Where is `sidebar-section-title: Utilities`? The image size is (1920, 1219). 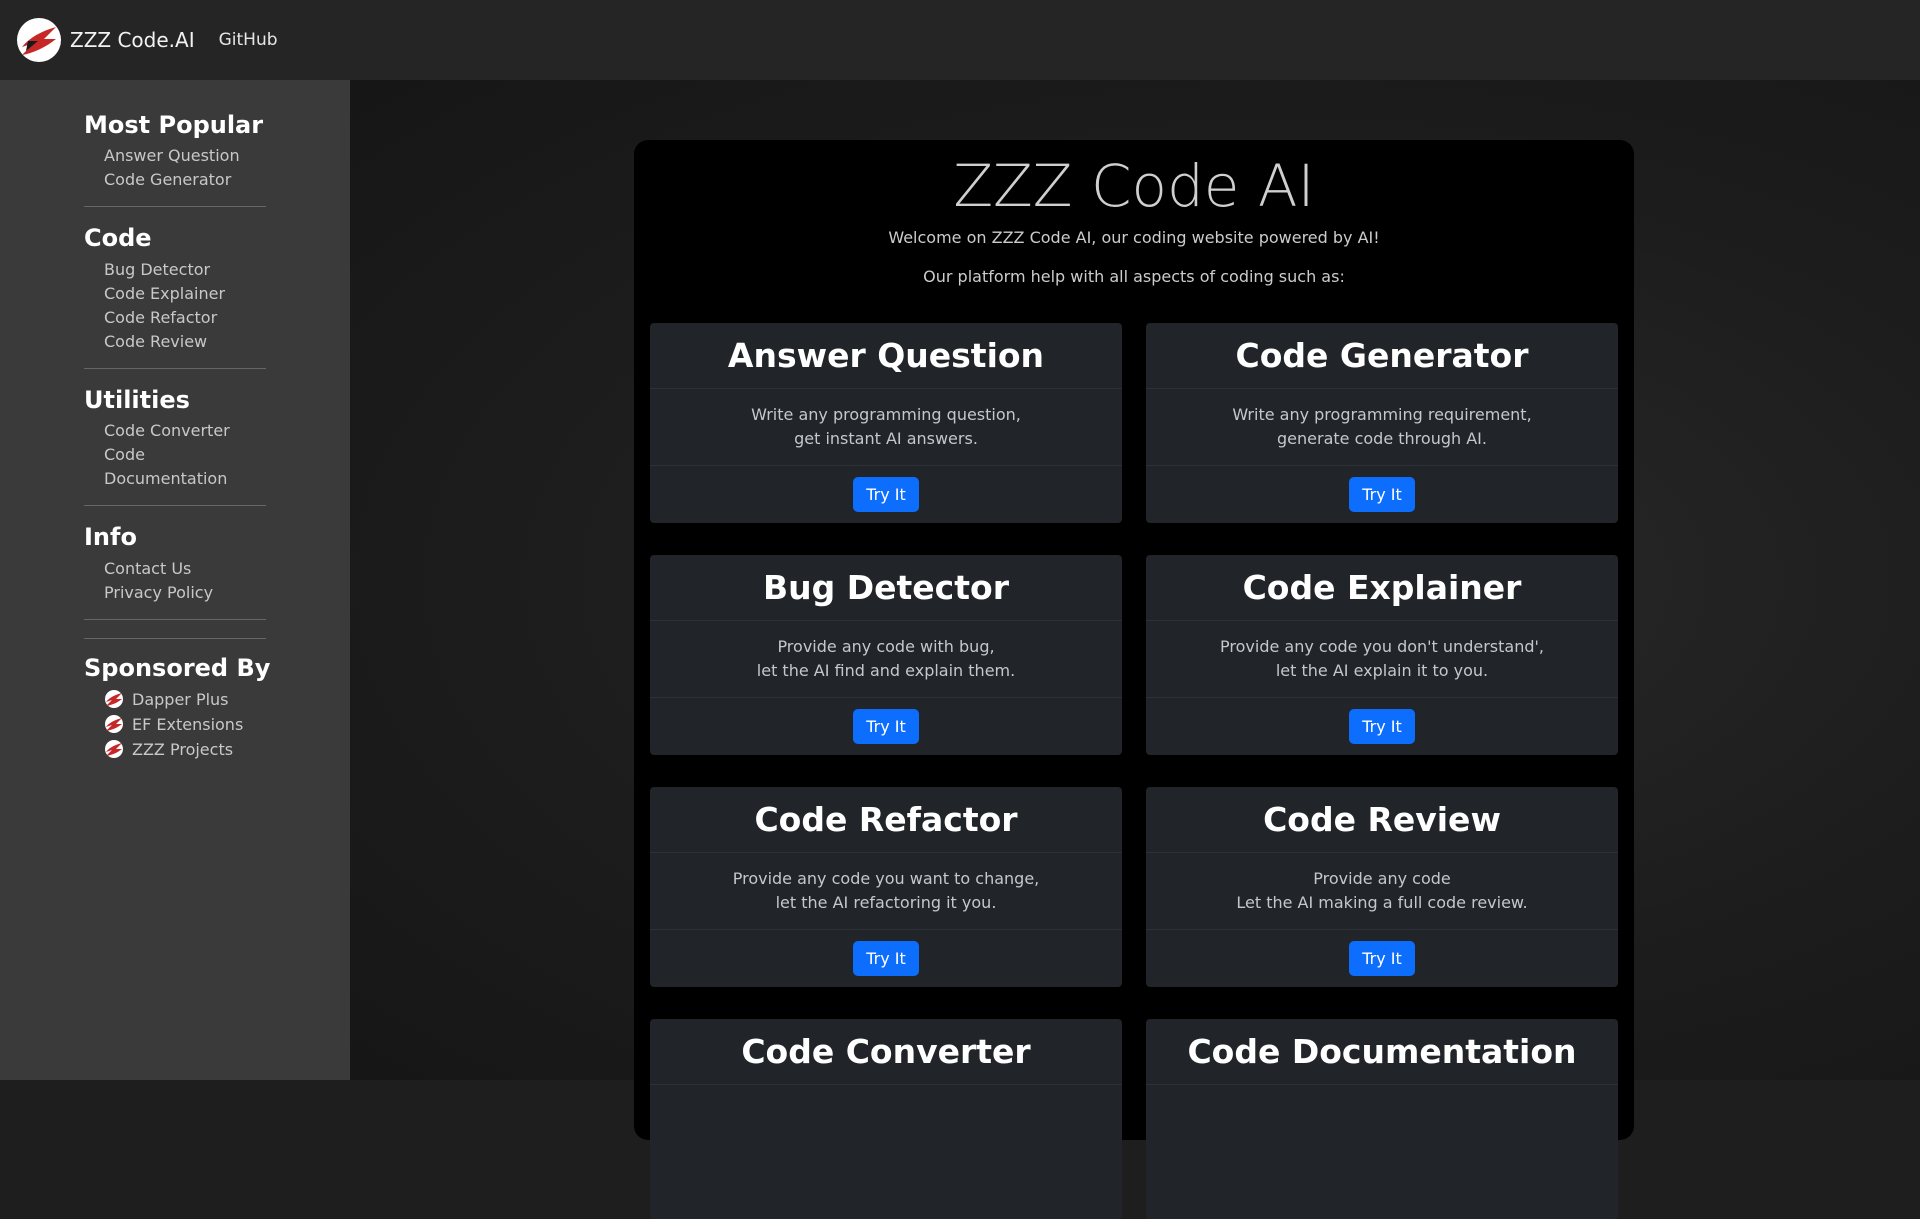 sidebar-section-title: Utilities is located at coordinates (137, 399).